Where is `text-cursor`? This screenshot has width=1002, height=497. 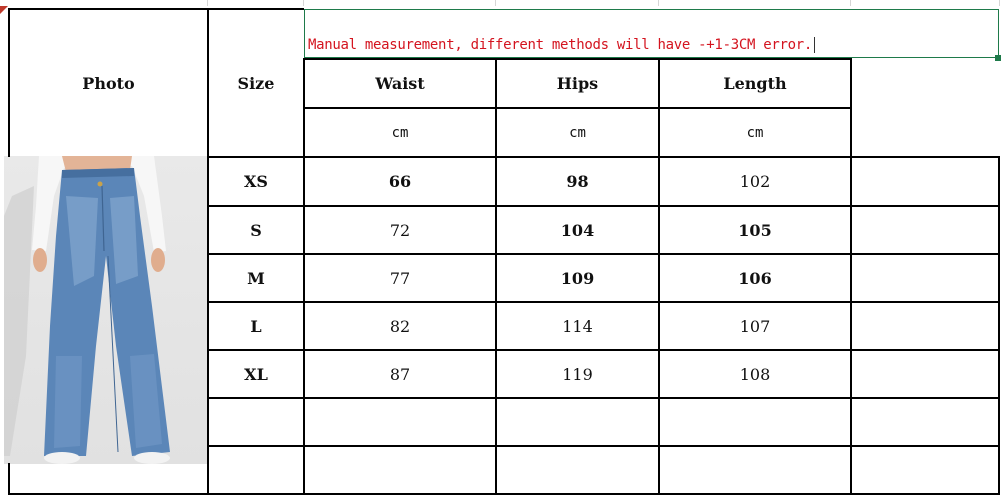 text-cursor is located at coordinates (814, 45).